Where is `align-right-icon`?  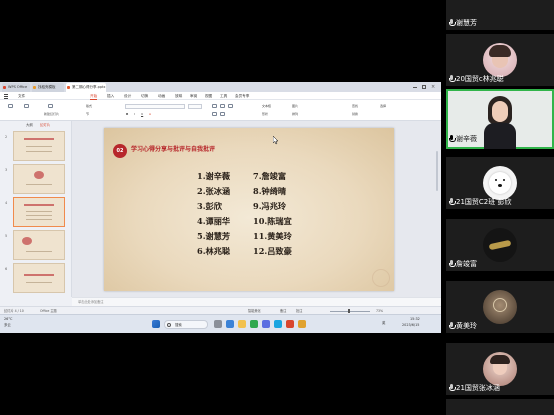
align-right-icon is located at coordinates (230, 106).